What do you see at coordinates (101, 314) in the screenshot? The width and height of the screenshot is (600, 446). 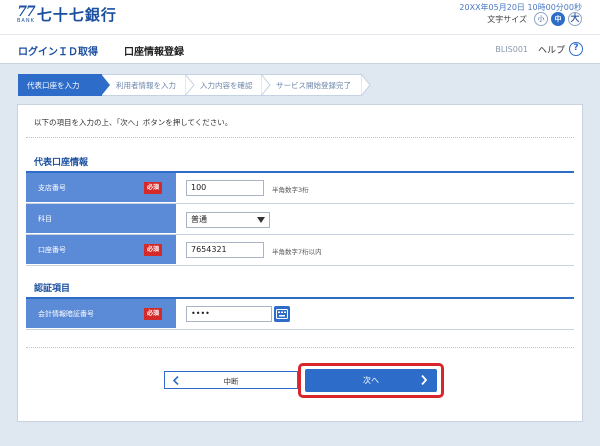 I see `pin-label-cell: 会計情報暗証番号 必須` at bounding box center [101, 314].